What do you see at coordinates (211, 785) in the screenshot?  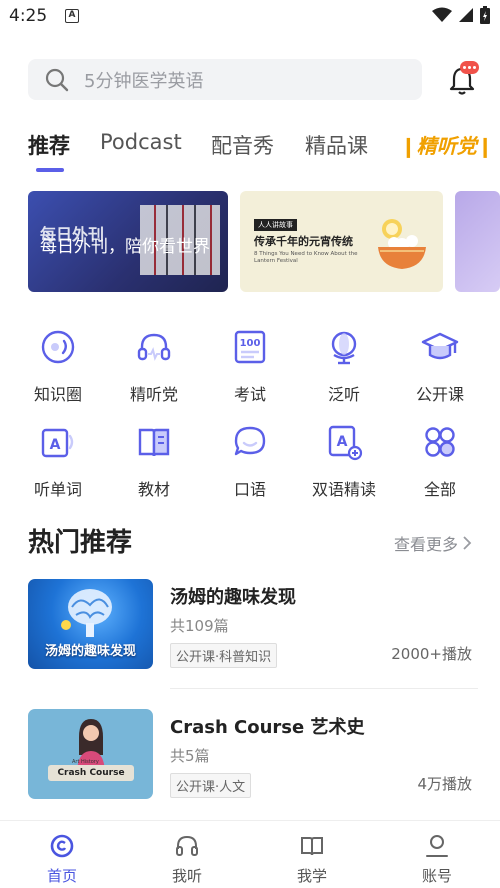 I see `course-tag: 公开课·人文` at bounding box center [211, 785].